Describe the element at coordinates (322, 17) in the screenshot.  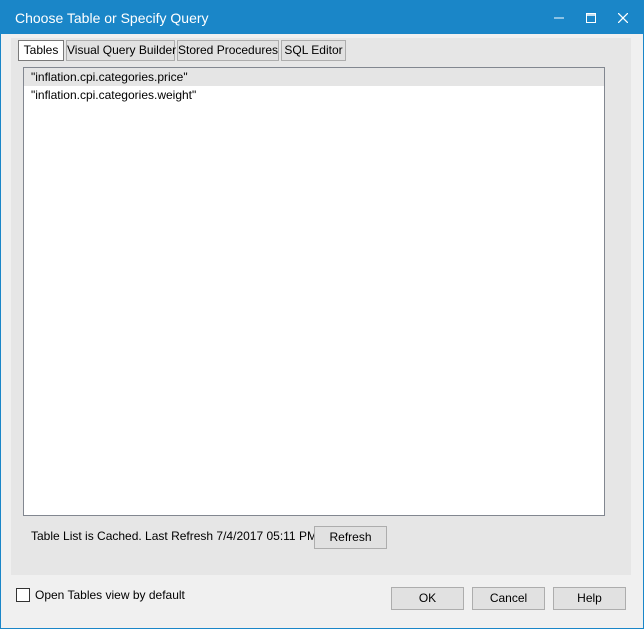
I see `title-bar: Choose Table or Specify Query` at that location.